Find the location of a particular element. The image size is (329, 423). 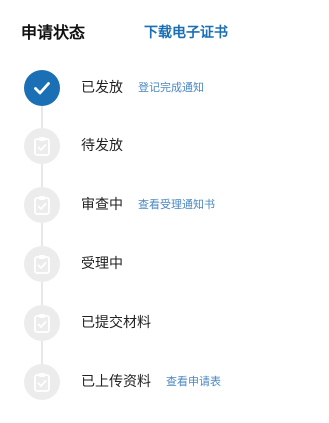

timeline-step-files-uploaded: 已上传资料 查看申请表 is located at coordinates (164, 382).